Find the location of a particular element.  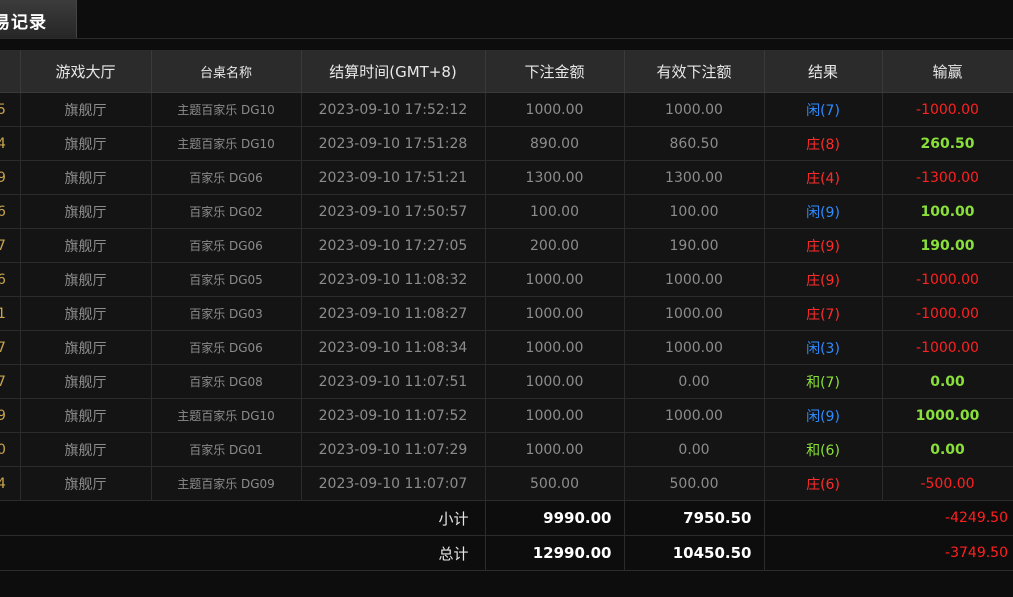

column-header-result: 结果 is located at coordinates (823, 71).